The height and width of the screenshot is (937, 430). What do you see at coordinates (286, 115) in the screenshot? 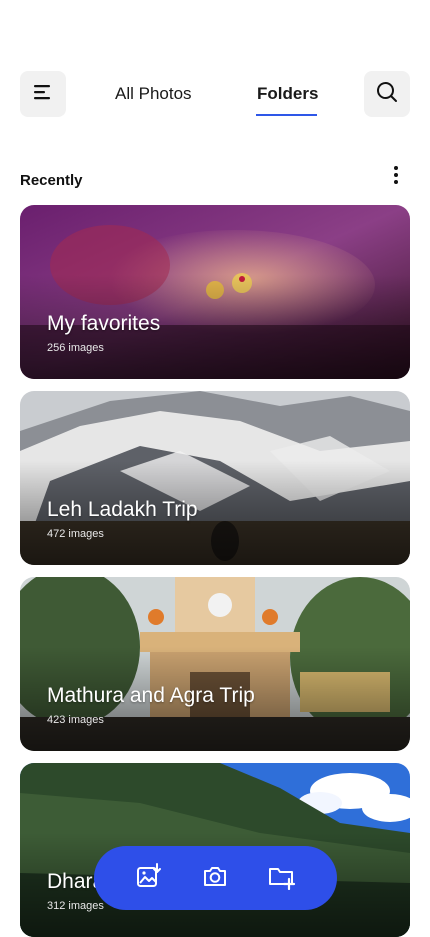
I see `active-tab-indicator` at bounding box center [286, 115].